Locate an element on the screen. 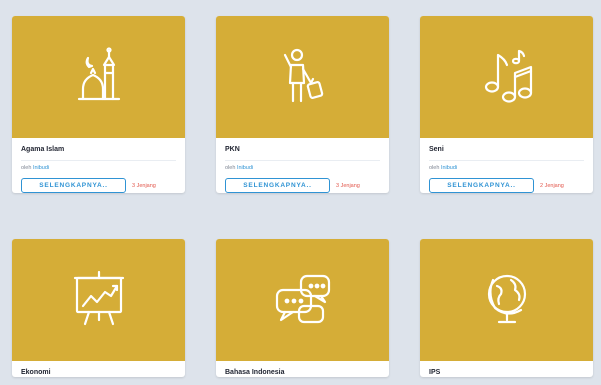 The image size is (601, 385). presentation-chart-icon is located at coordinates (99, 300).